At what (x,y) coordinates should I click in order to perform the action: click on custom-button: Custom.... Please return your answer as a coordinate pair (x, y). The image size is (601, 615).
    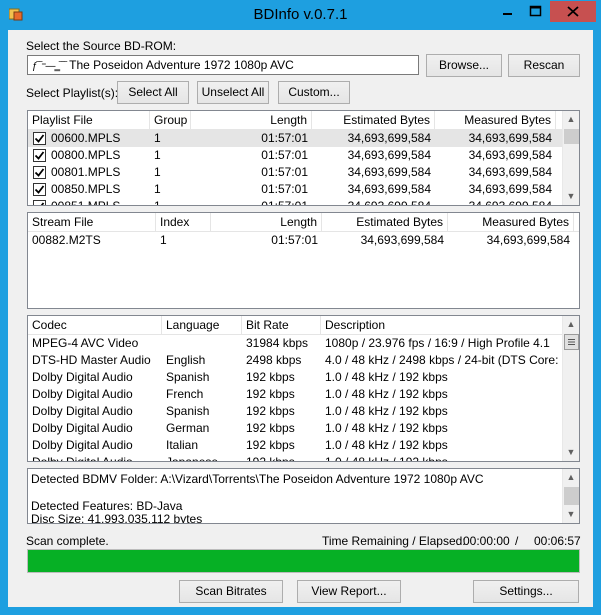
    Looking at the image, I should click on (314, 92).